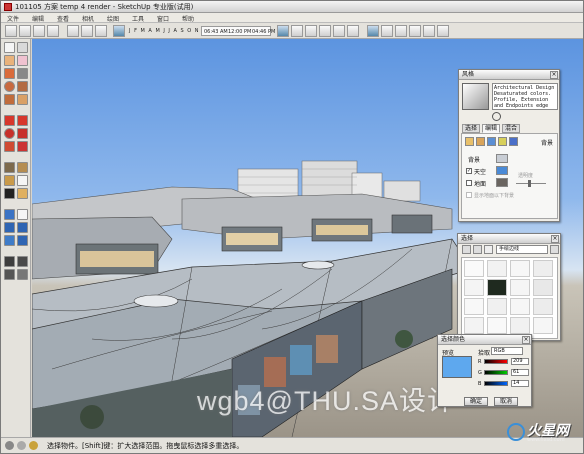  Describe the element at coordinates (22, 240) in the screenshot. I see `previous-view-icon` at that location.